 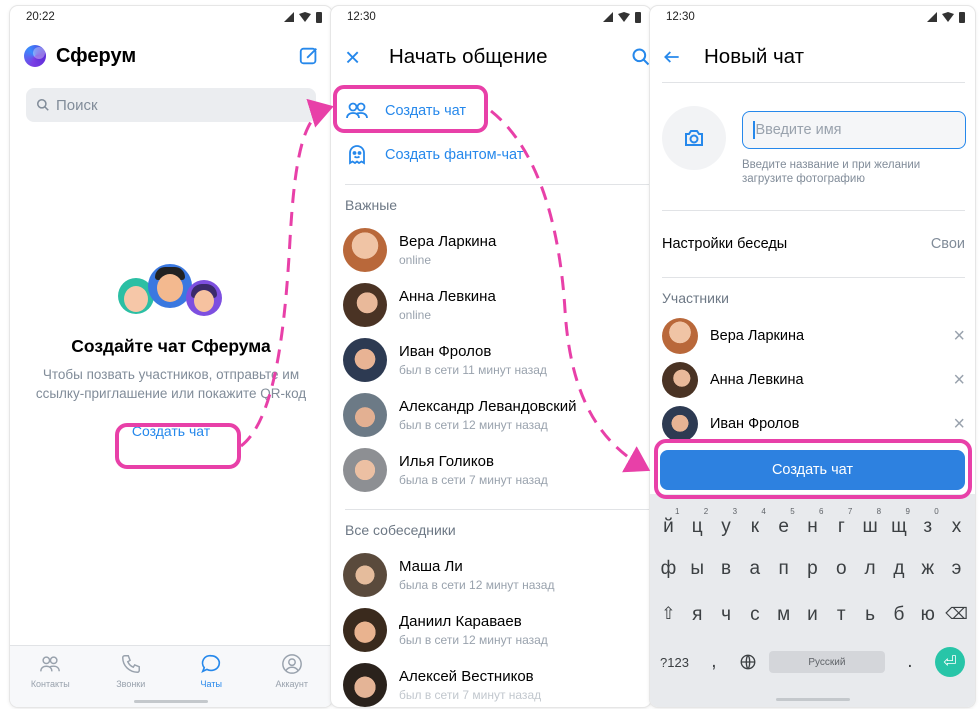 I want to click on create-chat-action: Создать чат, so click(x=498, y=111).